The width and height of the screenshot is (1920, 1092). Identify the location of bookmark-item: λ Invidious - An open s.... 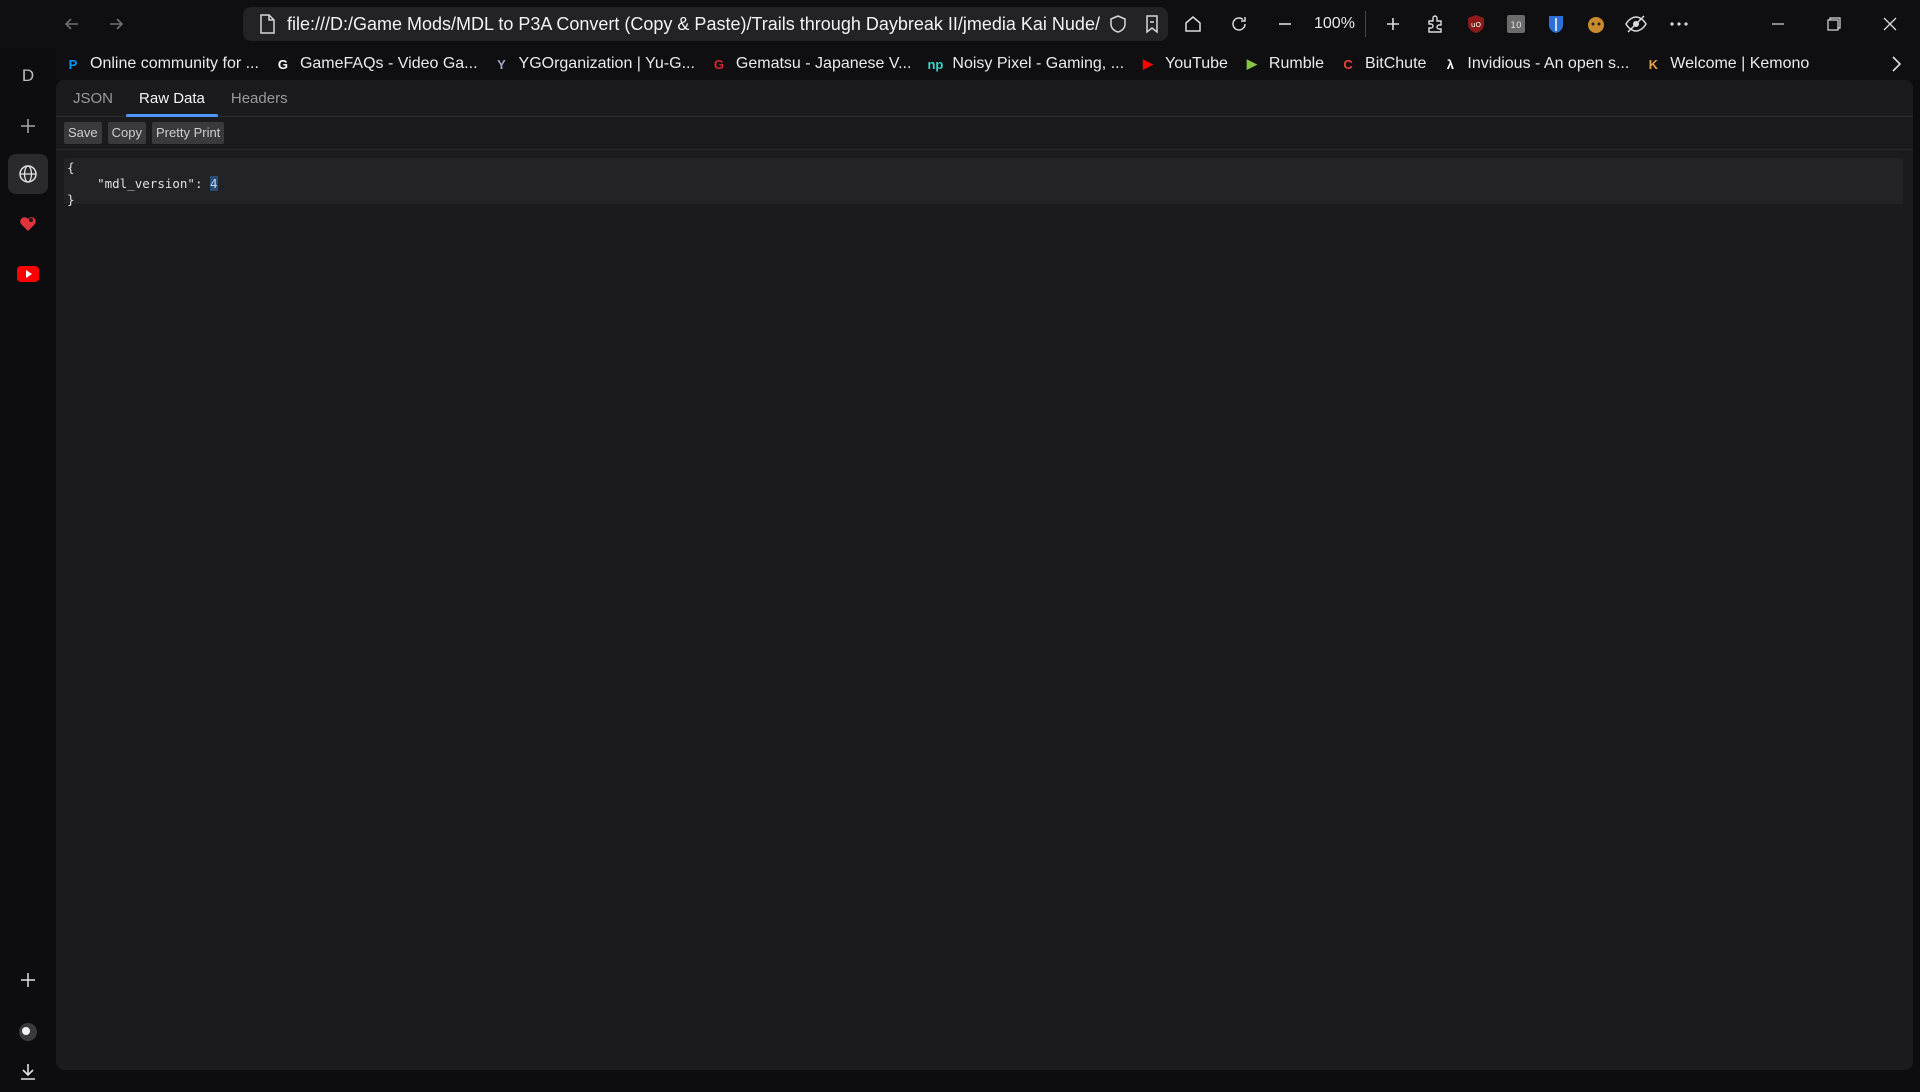
(1534, 64).